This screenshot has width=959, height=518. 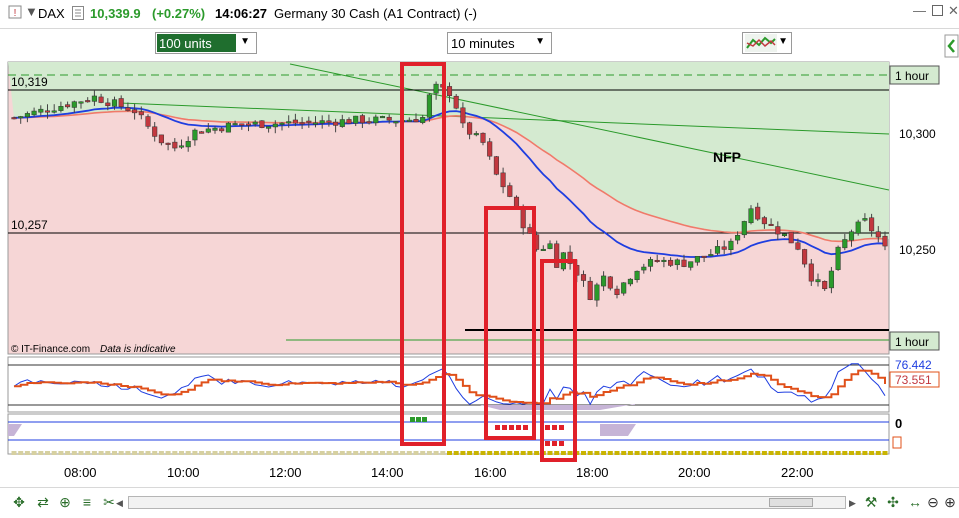 What do you see at coordinates (138, 349) in the screenshot?
I see `disclaimer-text: Data is indicative` at bounding box center [138, 349].